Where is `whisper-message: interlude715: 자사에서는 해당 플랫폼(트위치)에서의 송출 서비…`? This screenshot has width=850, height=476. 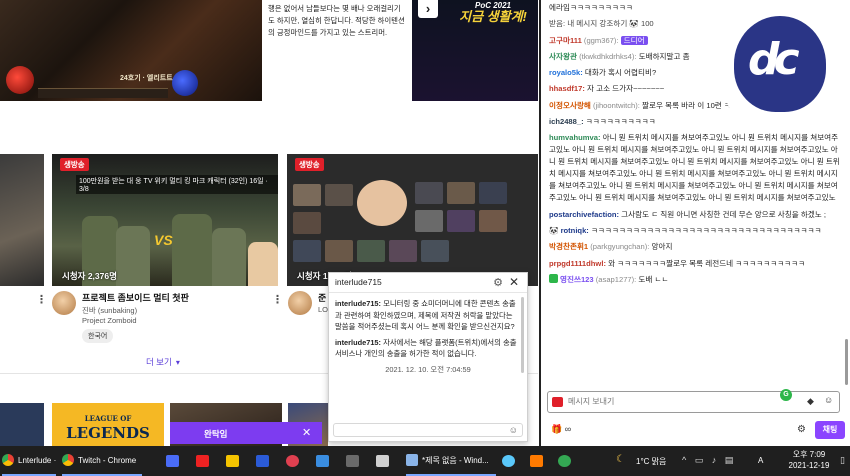 whisper-message: interlude715: 자사에서는 해당 플랫폼(트위치)에서의 송출 서비… is located at coordinates (428, 348).